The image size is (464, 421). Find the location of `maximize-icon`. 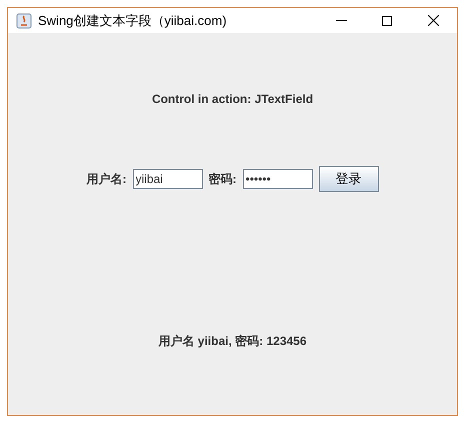

maximize-icon is located at coordinates (387, 21).